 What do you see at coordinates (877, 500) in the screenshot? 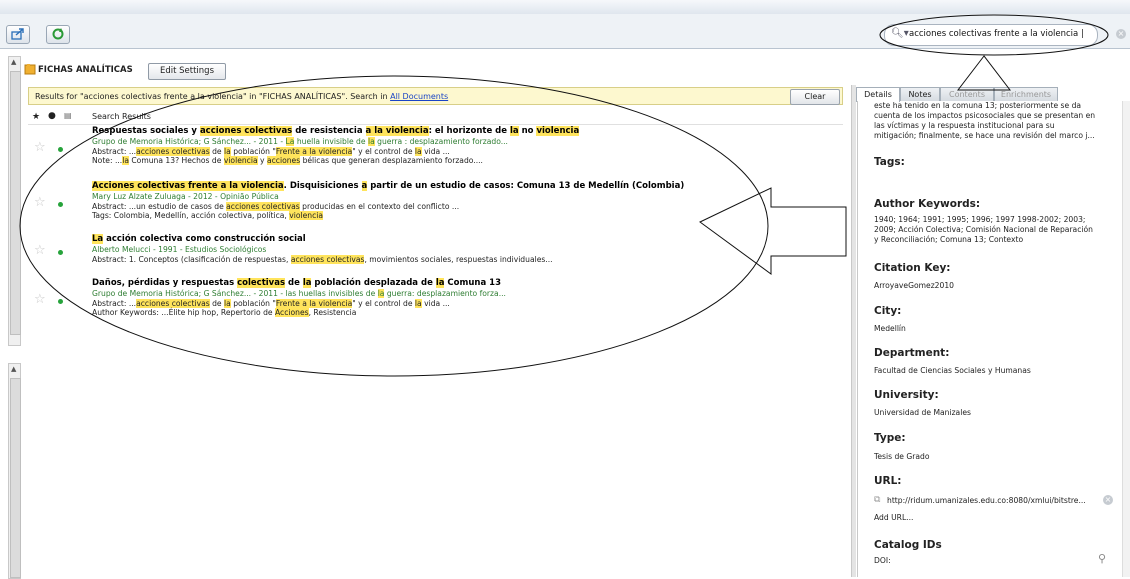
I see `link-icon: ⧉` at bounding box center [877, 500].